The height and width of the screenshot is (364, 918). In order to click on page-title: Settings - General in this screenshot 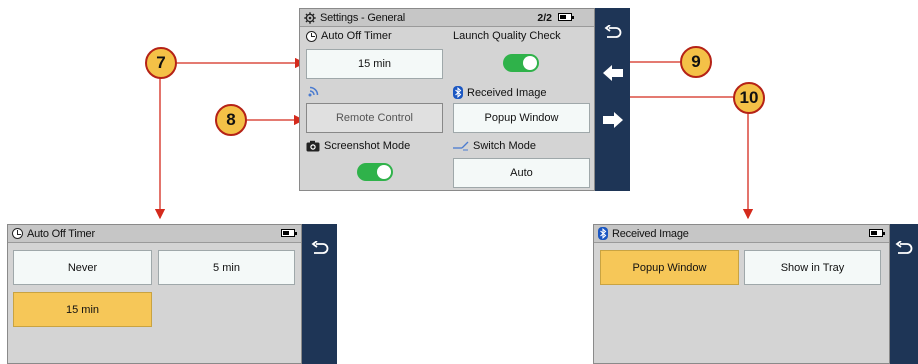, I will do `click(363, 17)`.